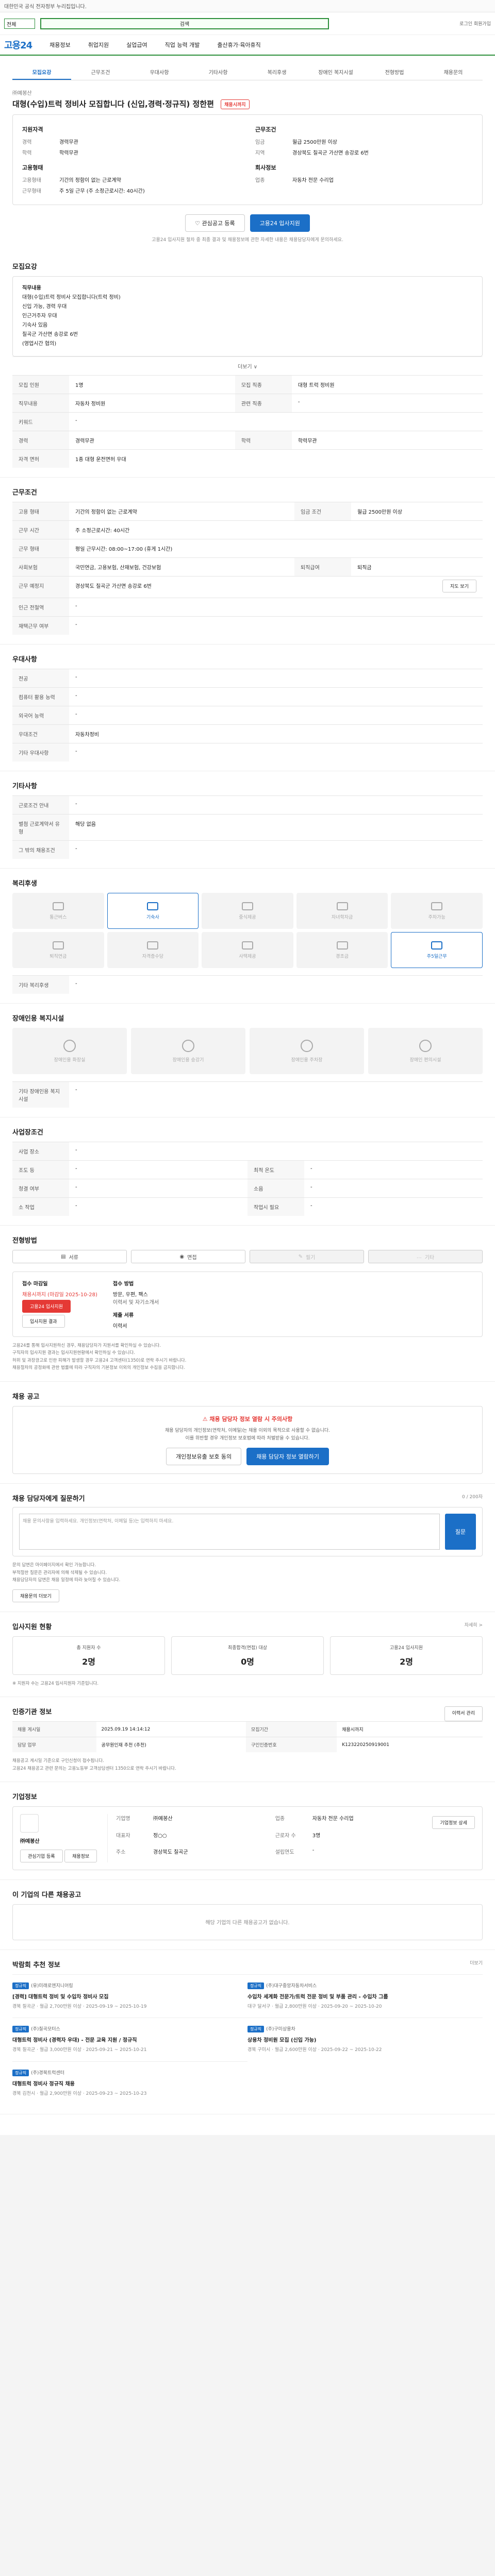 The image size is (495, 2576). I want to click on search-category-select: 전체, so click(19, 23).